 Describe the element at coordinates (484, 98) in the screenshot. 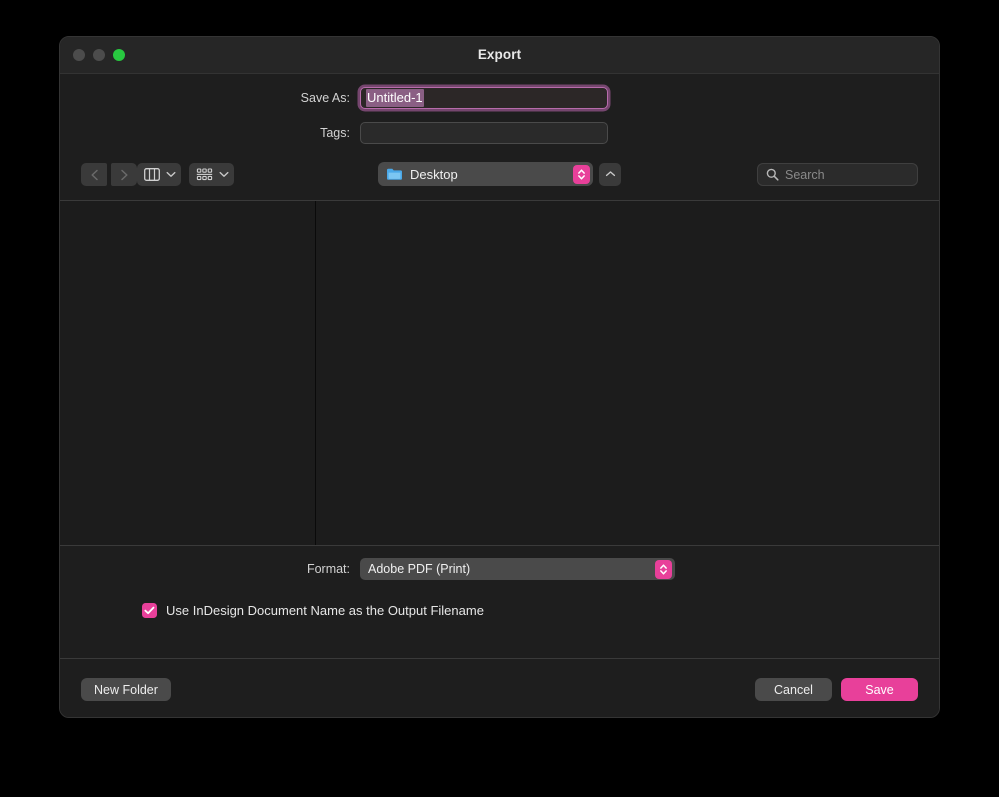

I see `save-as-input: Untitled-1` at that location.